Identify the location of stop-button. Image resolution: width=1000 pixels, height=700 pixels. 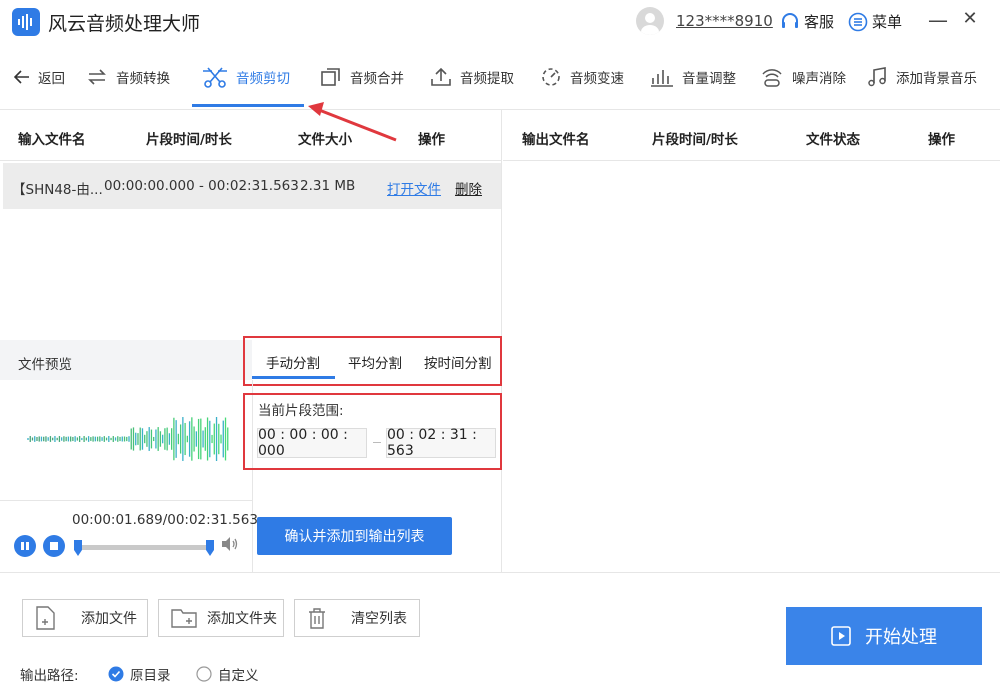
(54, 546).